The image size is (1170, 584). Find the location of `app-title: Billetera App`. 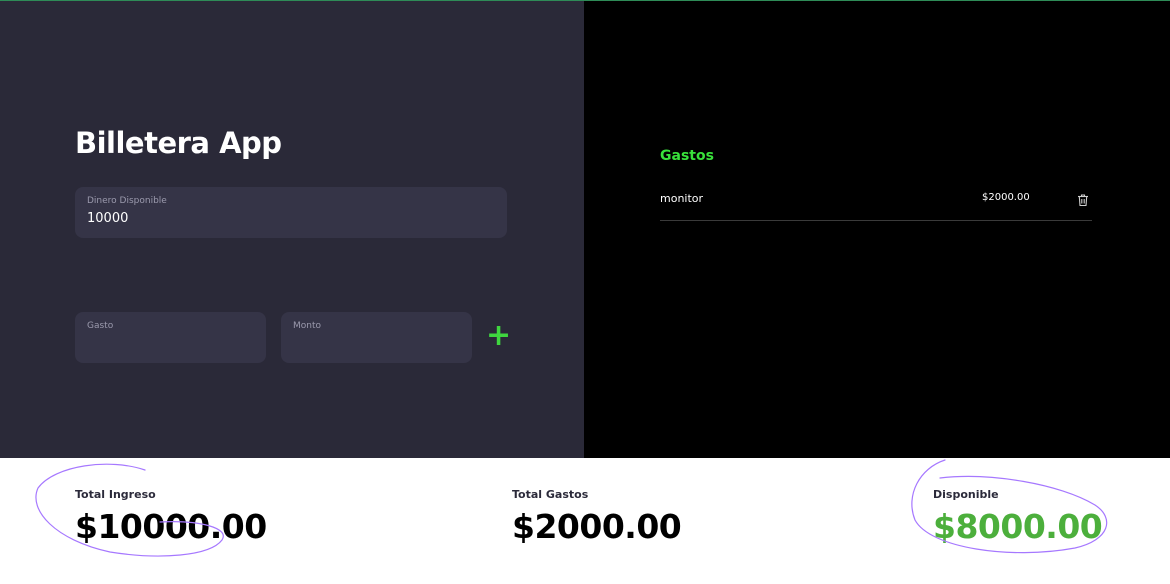

app-title: Billetera App is located at coordinates (178, 143).